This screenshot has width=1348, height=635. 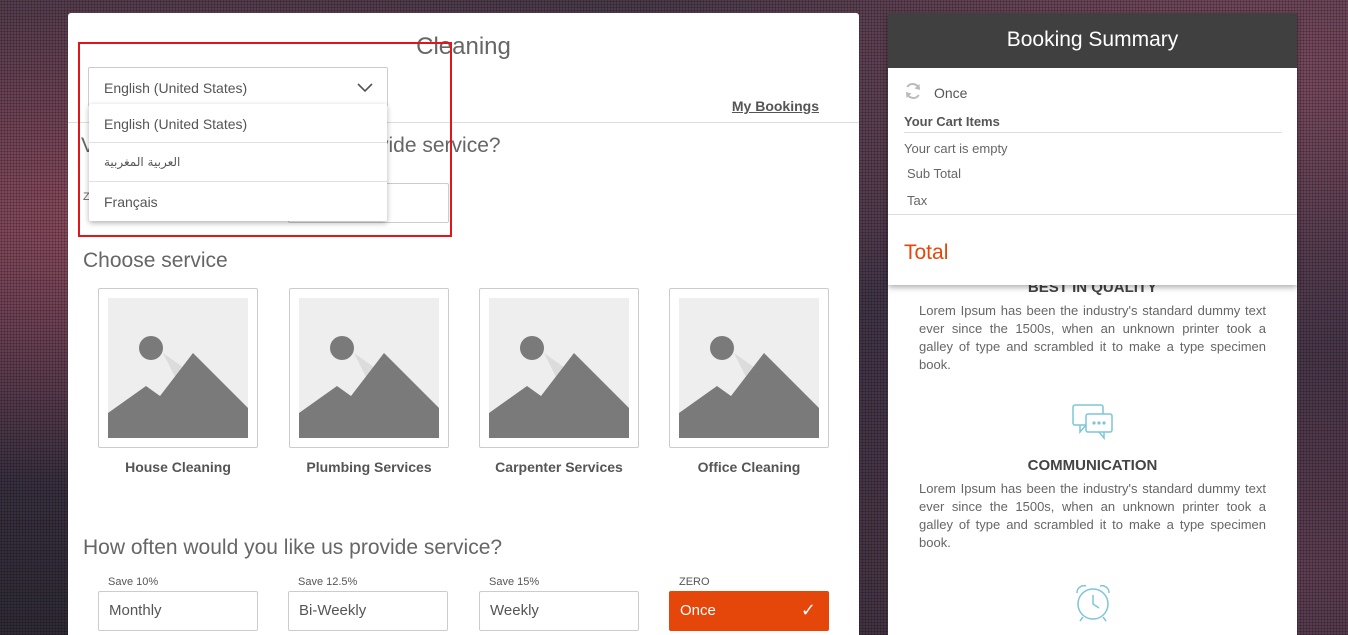 What do you see at coordinates (178, 611) in the screenshot?
I see `frequency-box: Monthly` at bounding box center [178, 611].